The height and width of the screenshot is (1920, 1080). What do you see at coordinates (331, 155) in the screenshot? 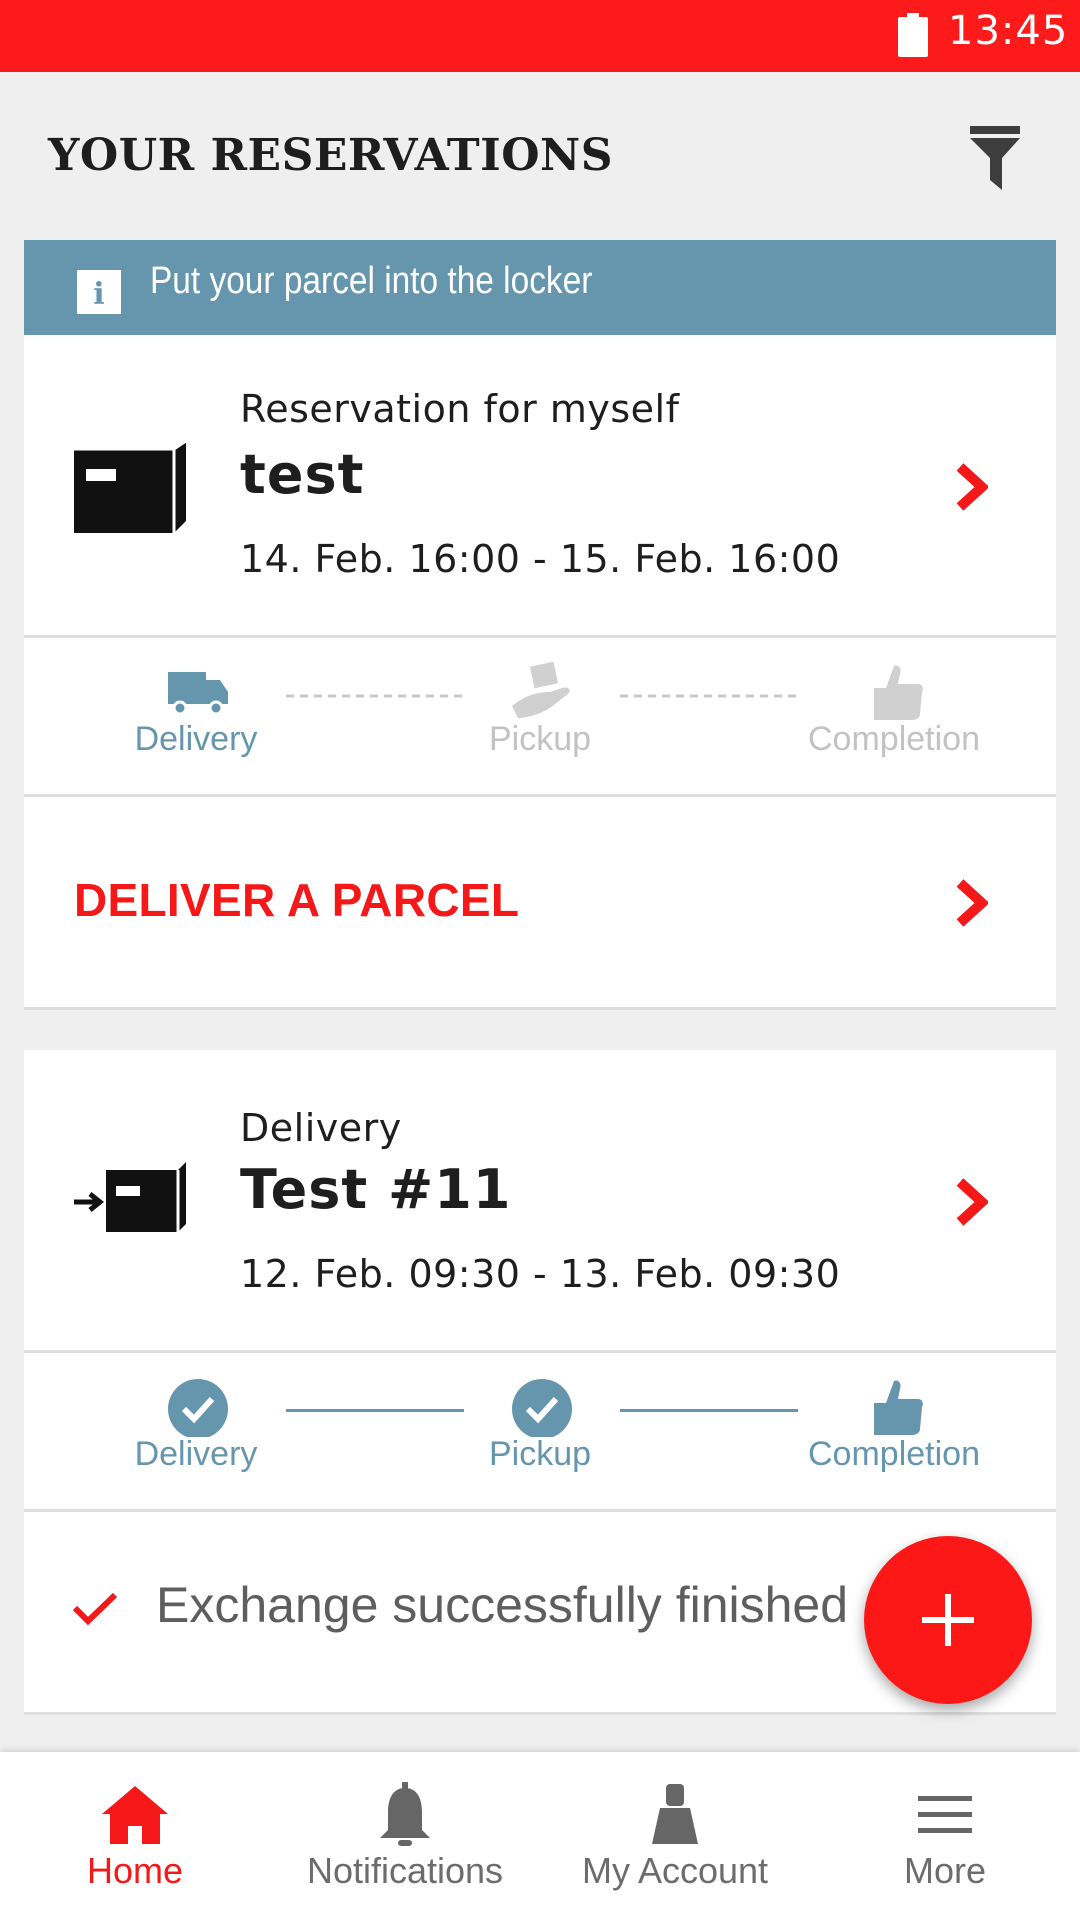
I see `page-title: YOUR RESERVATIONS` at bounding box center [331, 155].